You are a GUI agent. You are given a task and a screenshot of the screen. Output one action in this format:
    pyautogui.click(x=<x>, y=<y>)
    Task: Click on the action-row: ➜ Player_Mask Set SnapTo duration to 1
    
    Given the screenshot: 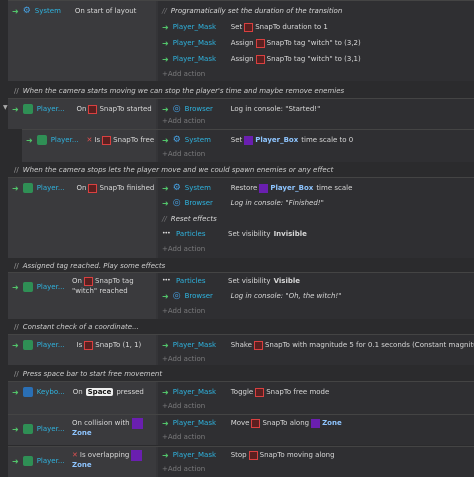 What is the action you would take?
    pyautogui.click(x=245, y=27)
    